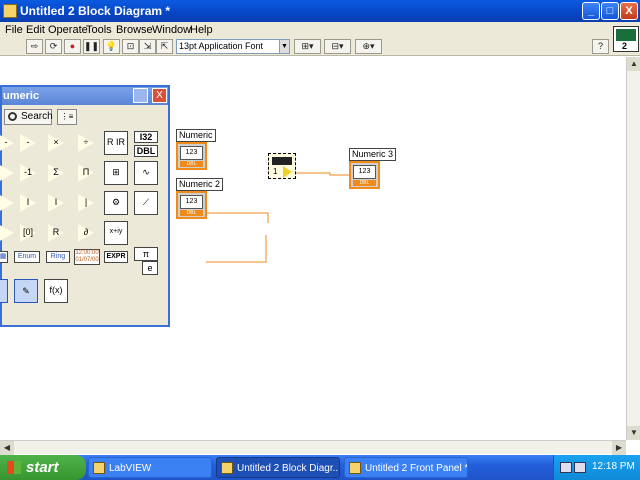 This screenshot has height=480, width=640. Describe the element at coordinates (28, 233) in the screenshot. I see `square-root-icon: [0]` at that location.